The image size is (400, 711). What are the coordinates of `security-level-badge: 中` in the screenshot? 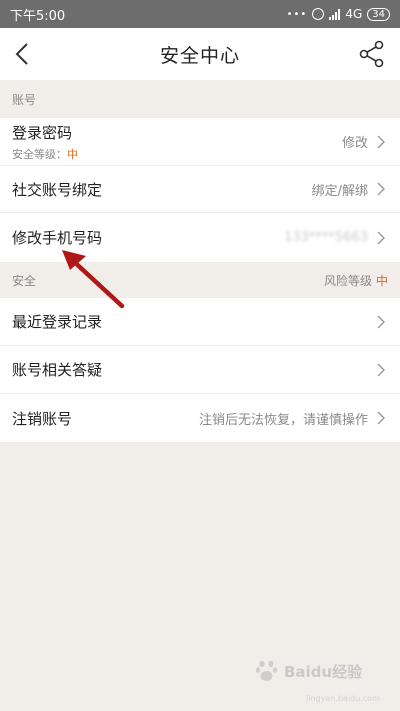 It's located at (72, 154).